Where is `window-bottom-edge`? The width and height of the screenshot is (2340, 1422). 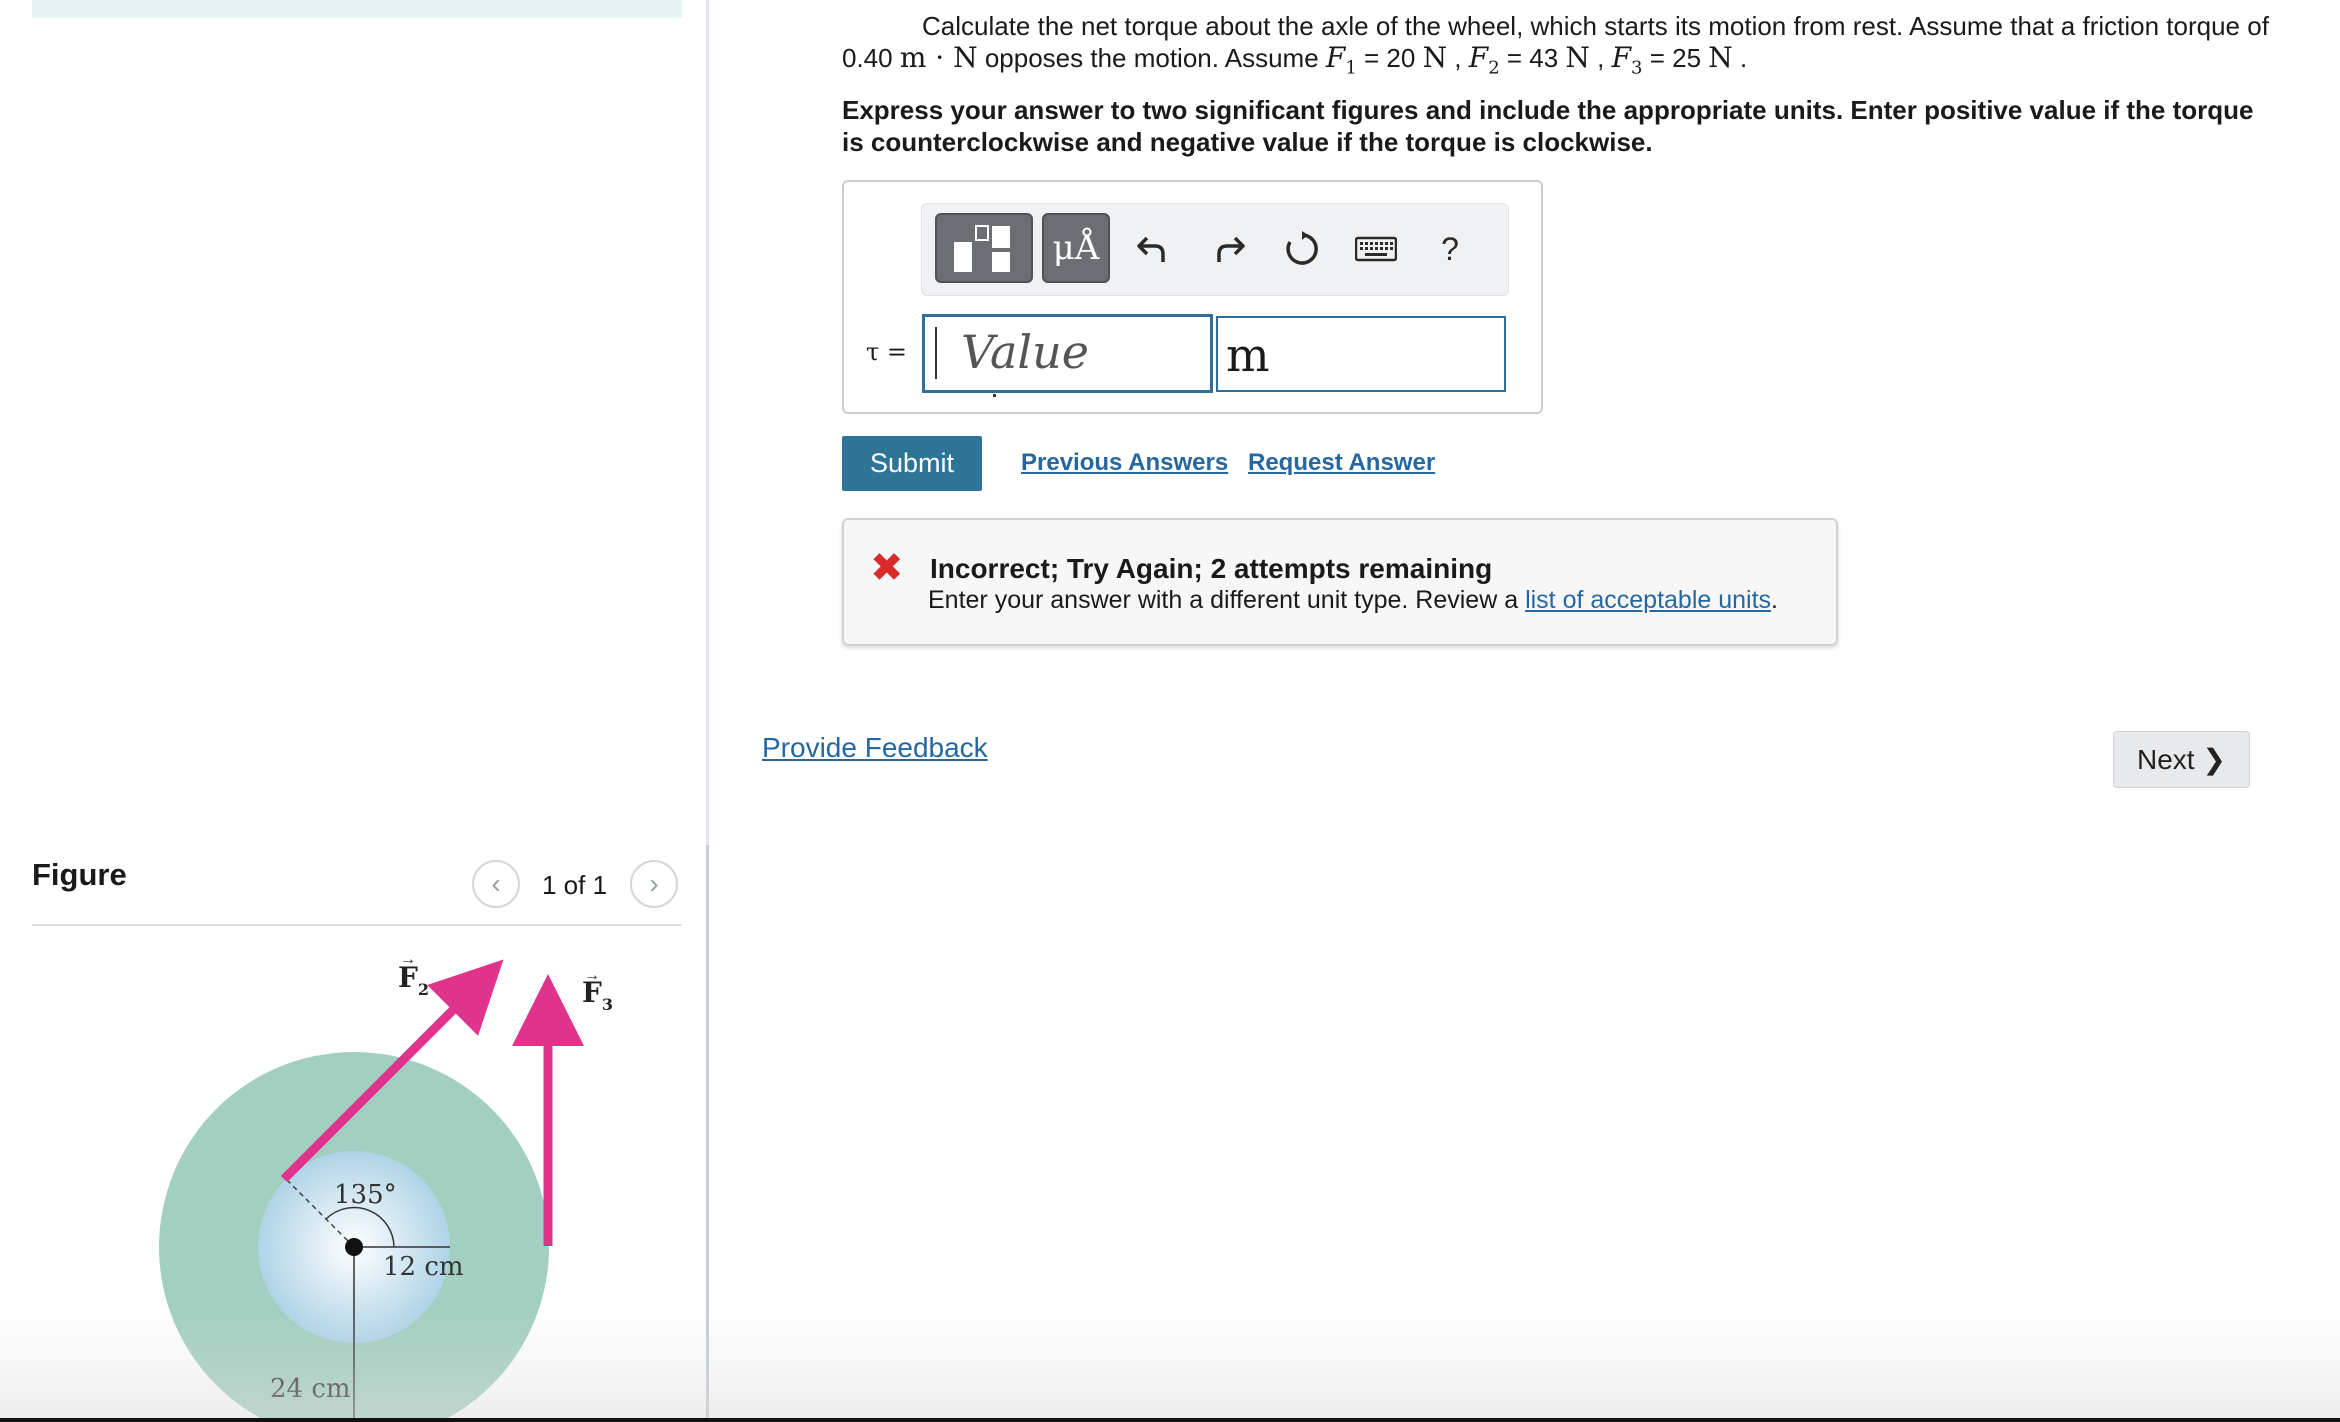 window-bottom-edge is located at coordinates (1170, 1420).